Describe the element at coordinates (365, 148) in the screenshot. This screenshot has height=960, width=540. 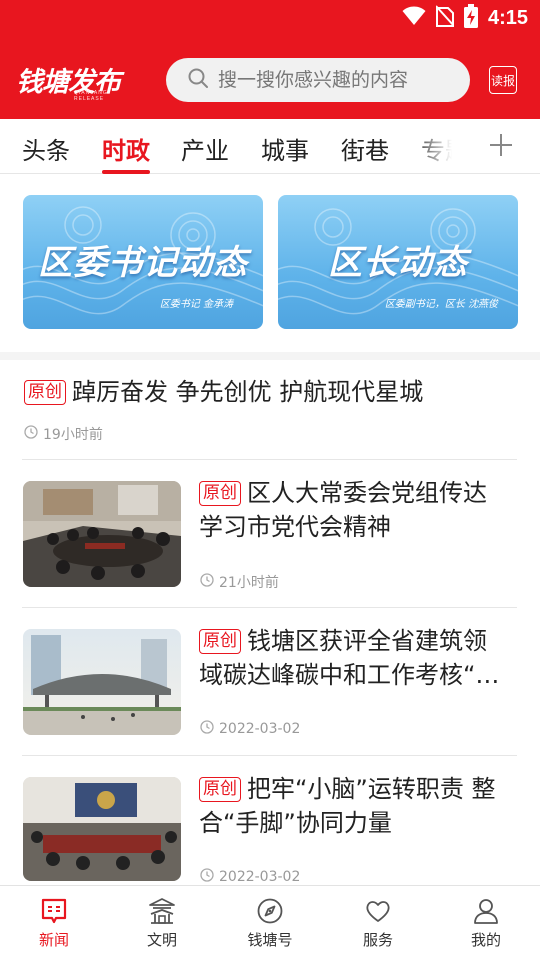
I see `tab-streets: 街巷` at that location.